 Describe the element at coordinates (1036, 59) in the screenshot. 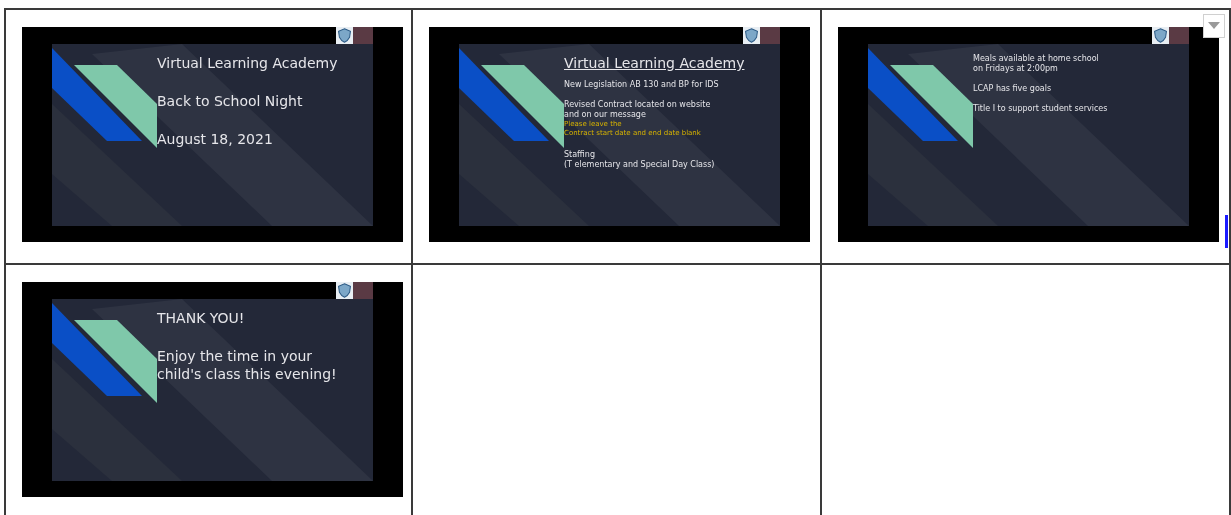

I see `slide-text: Meals available at home school` at that location.